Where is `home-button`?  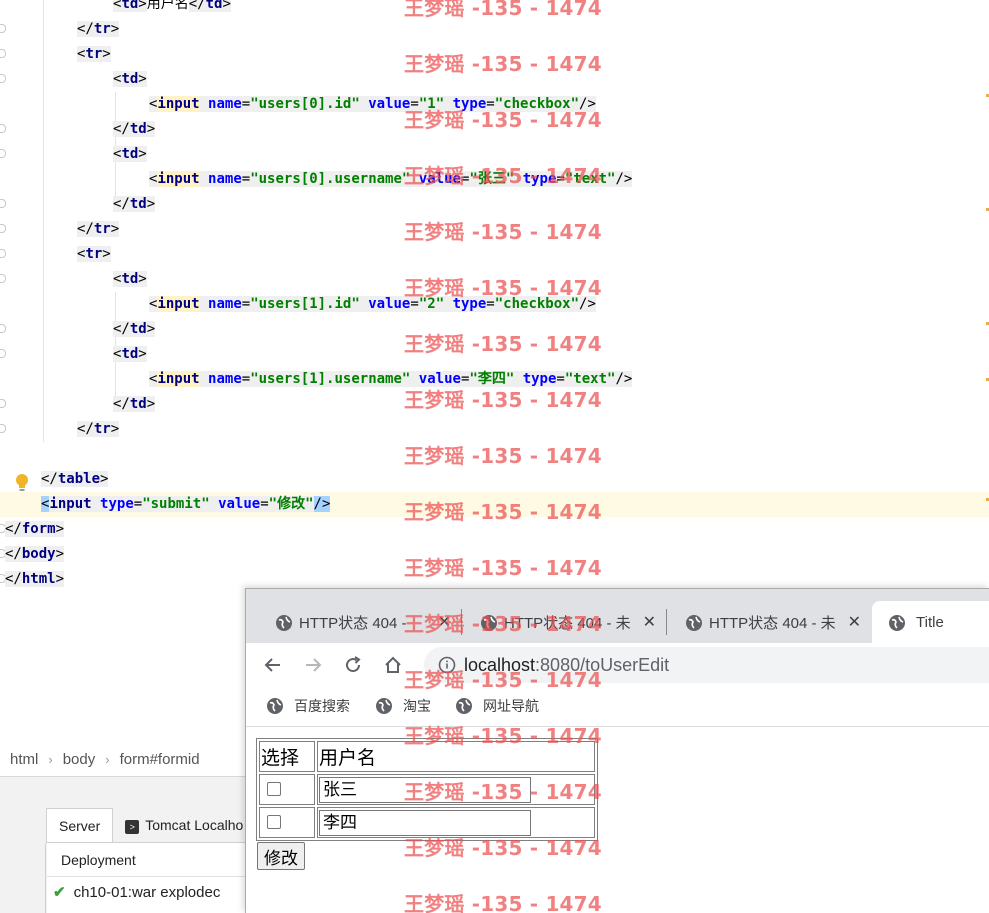 home-button is located at coordinates (393, 665).